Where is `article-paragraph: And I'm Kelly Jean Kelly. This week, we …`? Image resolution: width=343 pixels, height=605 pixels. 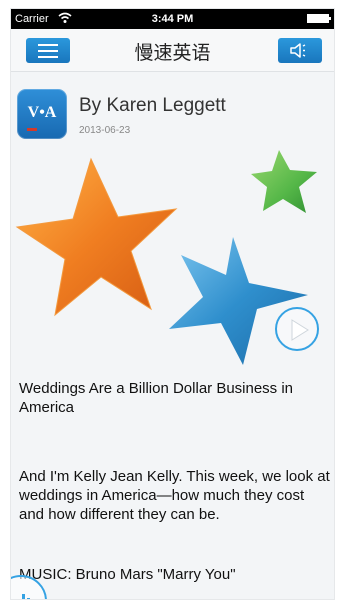 article-paragraph: And I'm Kelly Jean Kelly. This week, we … is located at coordinates (174, 495).